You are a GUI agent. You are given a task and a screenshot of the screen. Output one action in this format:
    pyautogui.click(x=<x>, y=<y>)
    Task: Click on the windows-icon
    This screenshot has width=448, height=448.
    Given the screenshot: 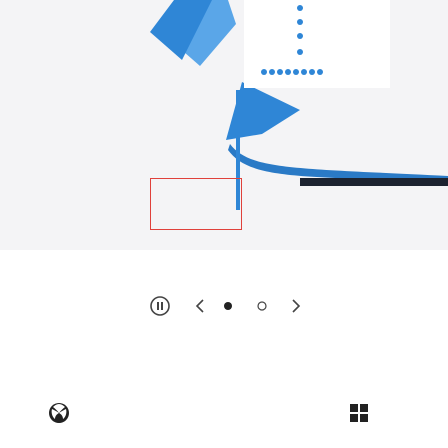 What is the action you would take?
    pyautogui.click(x=359, y=413)
    